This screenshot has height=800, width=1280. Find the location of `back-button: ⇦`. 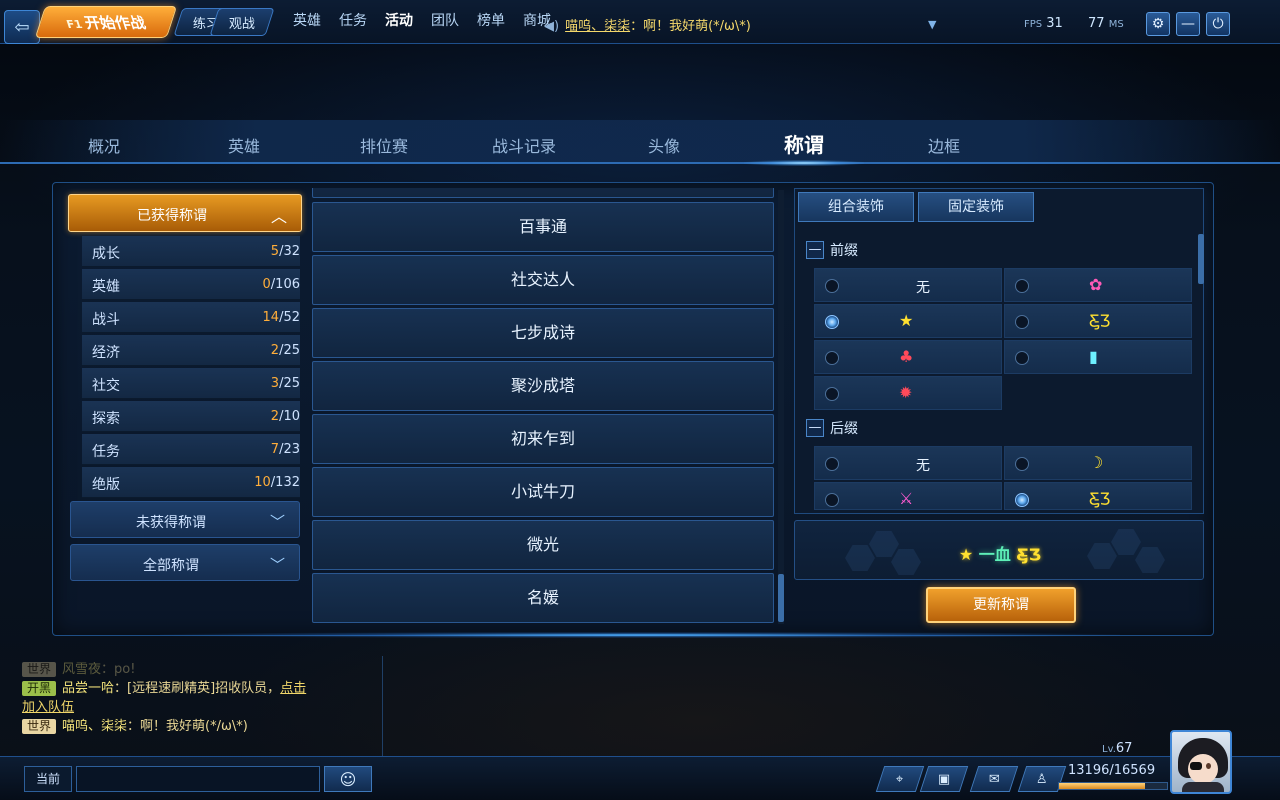

back-button: ⇦ is located at coordinates (22, 27).